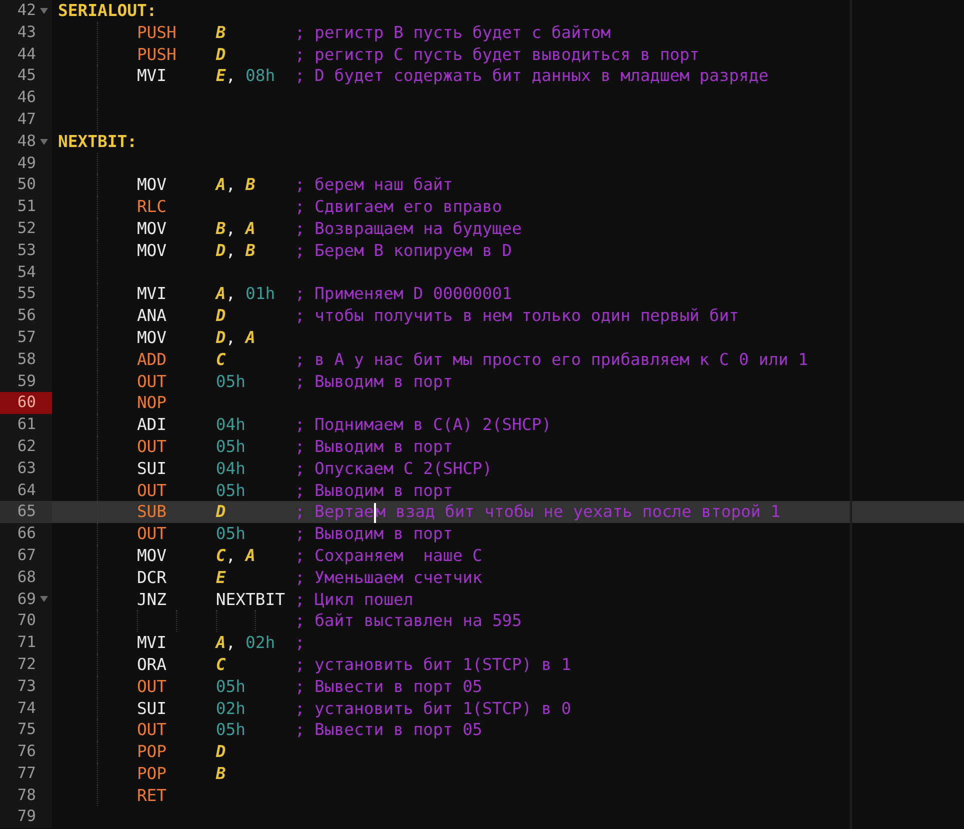 The image size is (964, 829). Describe the element at coordinates (26, 207) in the screenshot. I see `line-number: 51` at that location.